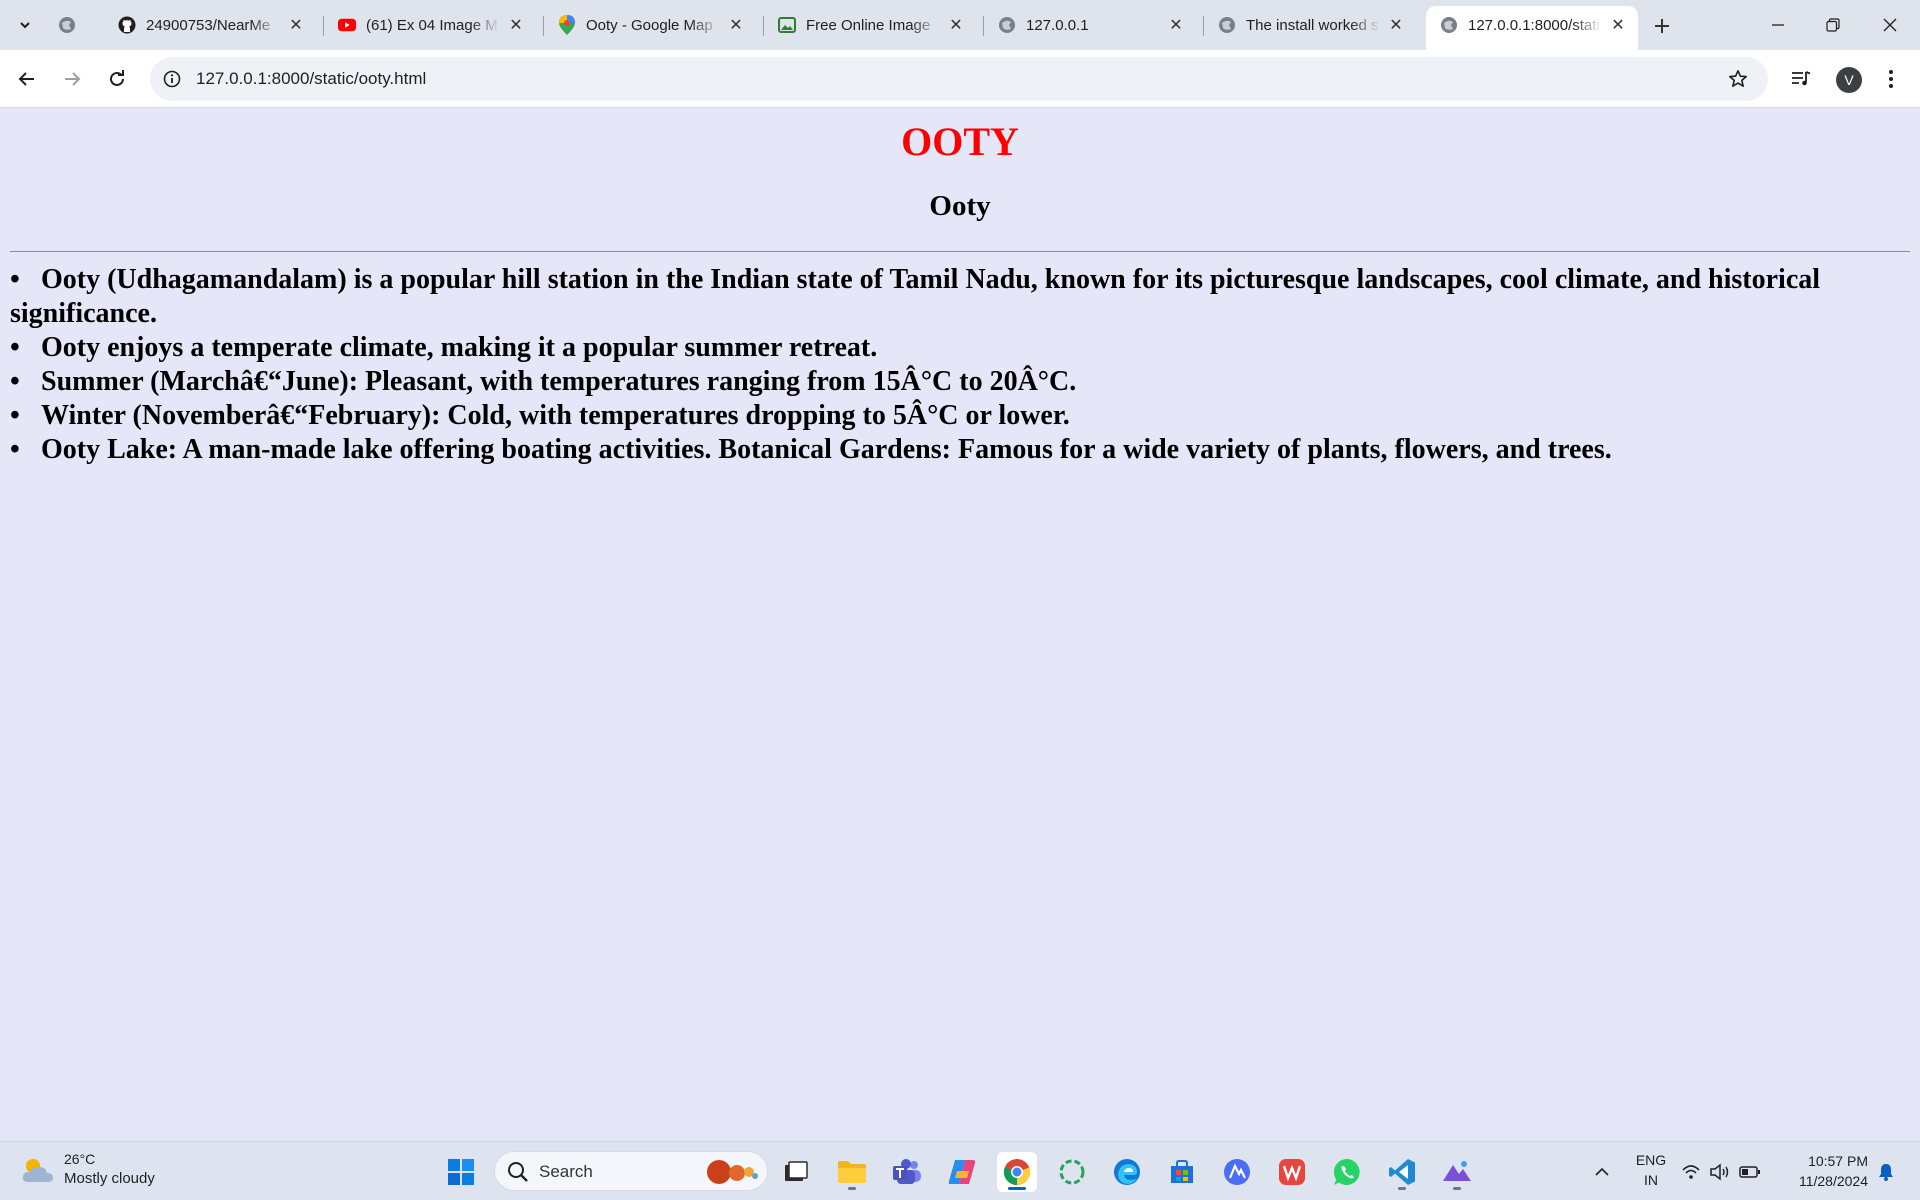 Image resolution: width=1920 pixels, height=1200 pixels. Describe the element at coordinates (631, 1171) in the screenshot. I see `taskbar-search: Search` at that location.